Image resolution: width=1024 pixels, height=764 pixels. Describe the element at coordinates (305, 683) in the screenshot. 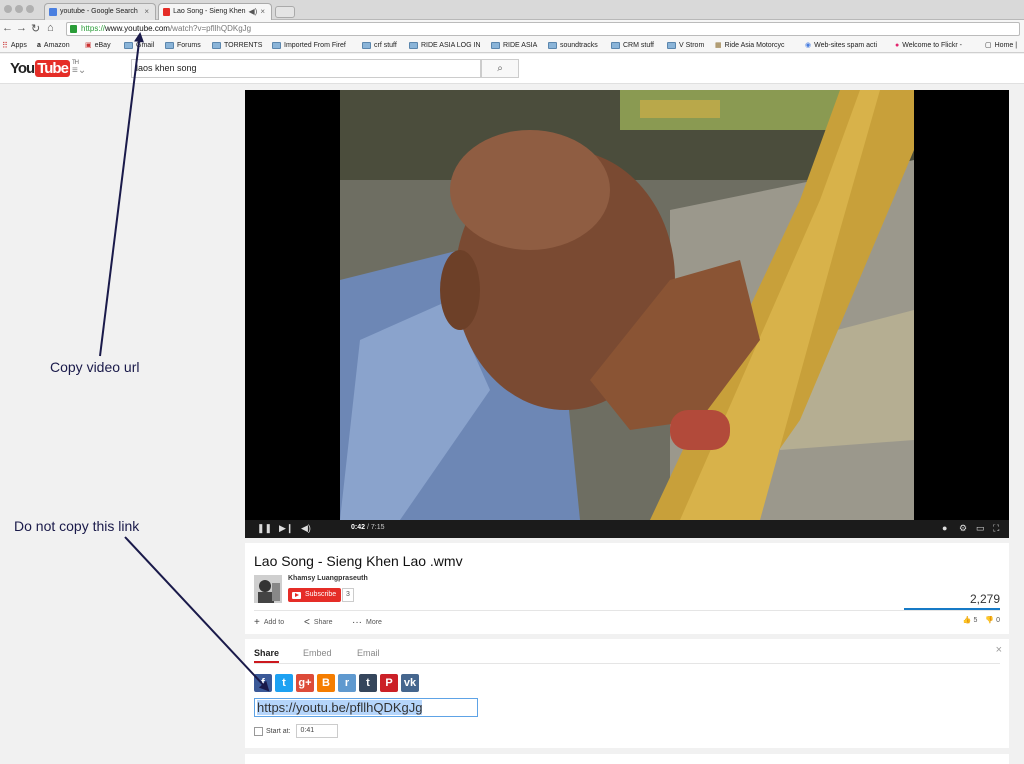

I see `google-plus-icon: g+` at that location.